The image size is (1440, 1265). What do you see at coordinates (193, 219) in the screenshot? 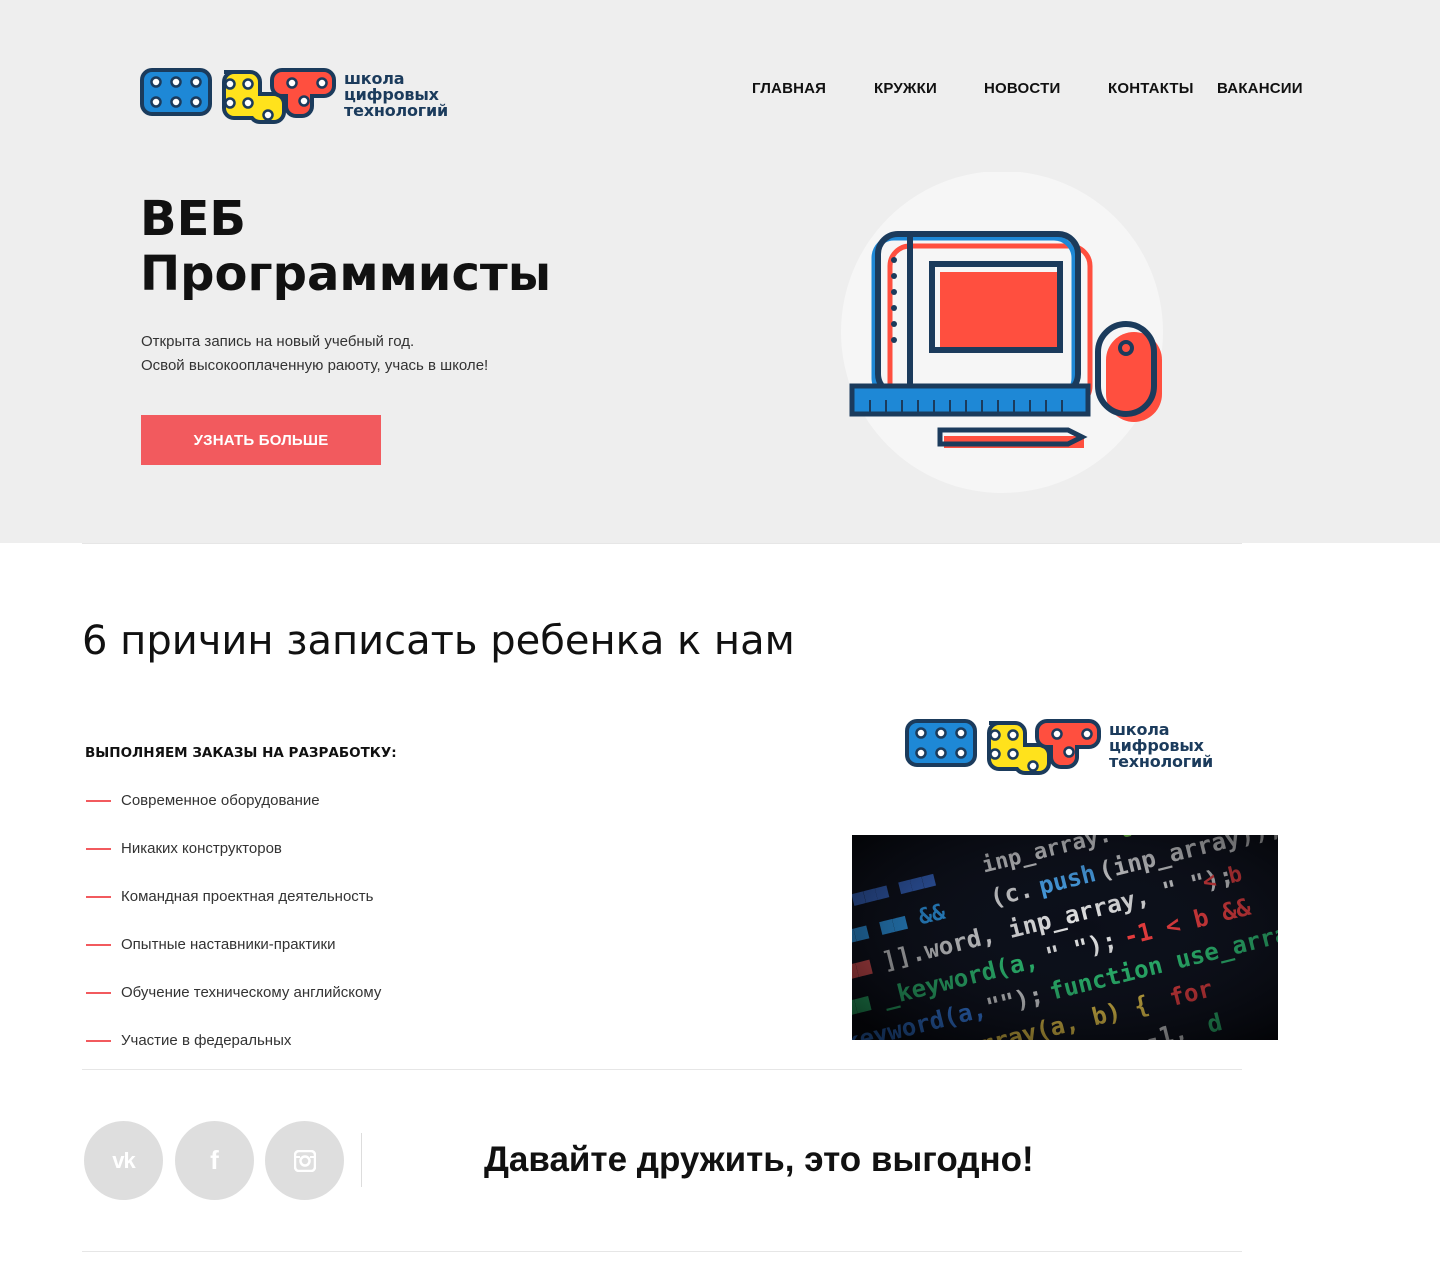
I see `hero-title-line-1: ВЕБ` at bounding box center [193, 219].